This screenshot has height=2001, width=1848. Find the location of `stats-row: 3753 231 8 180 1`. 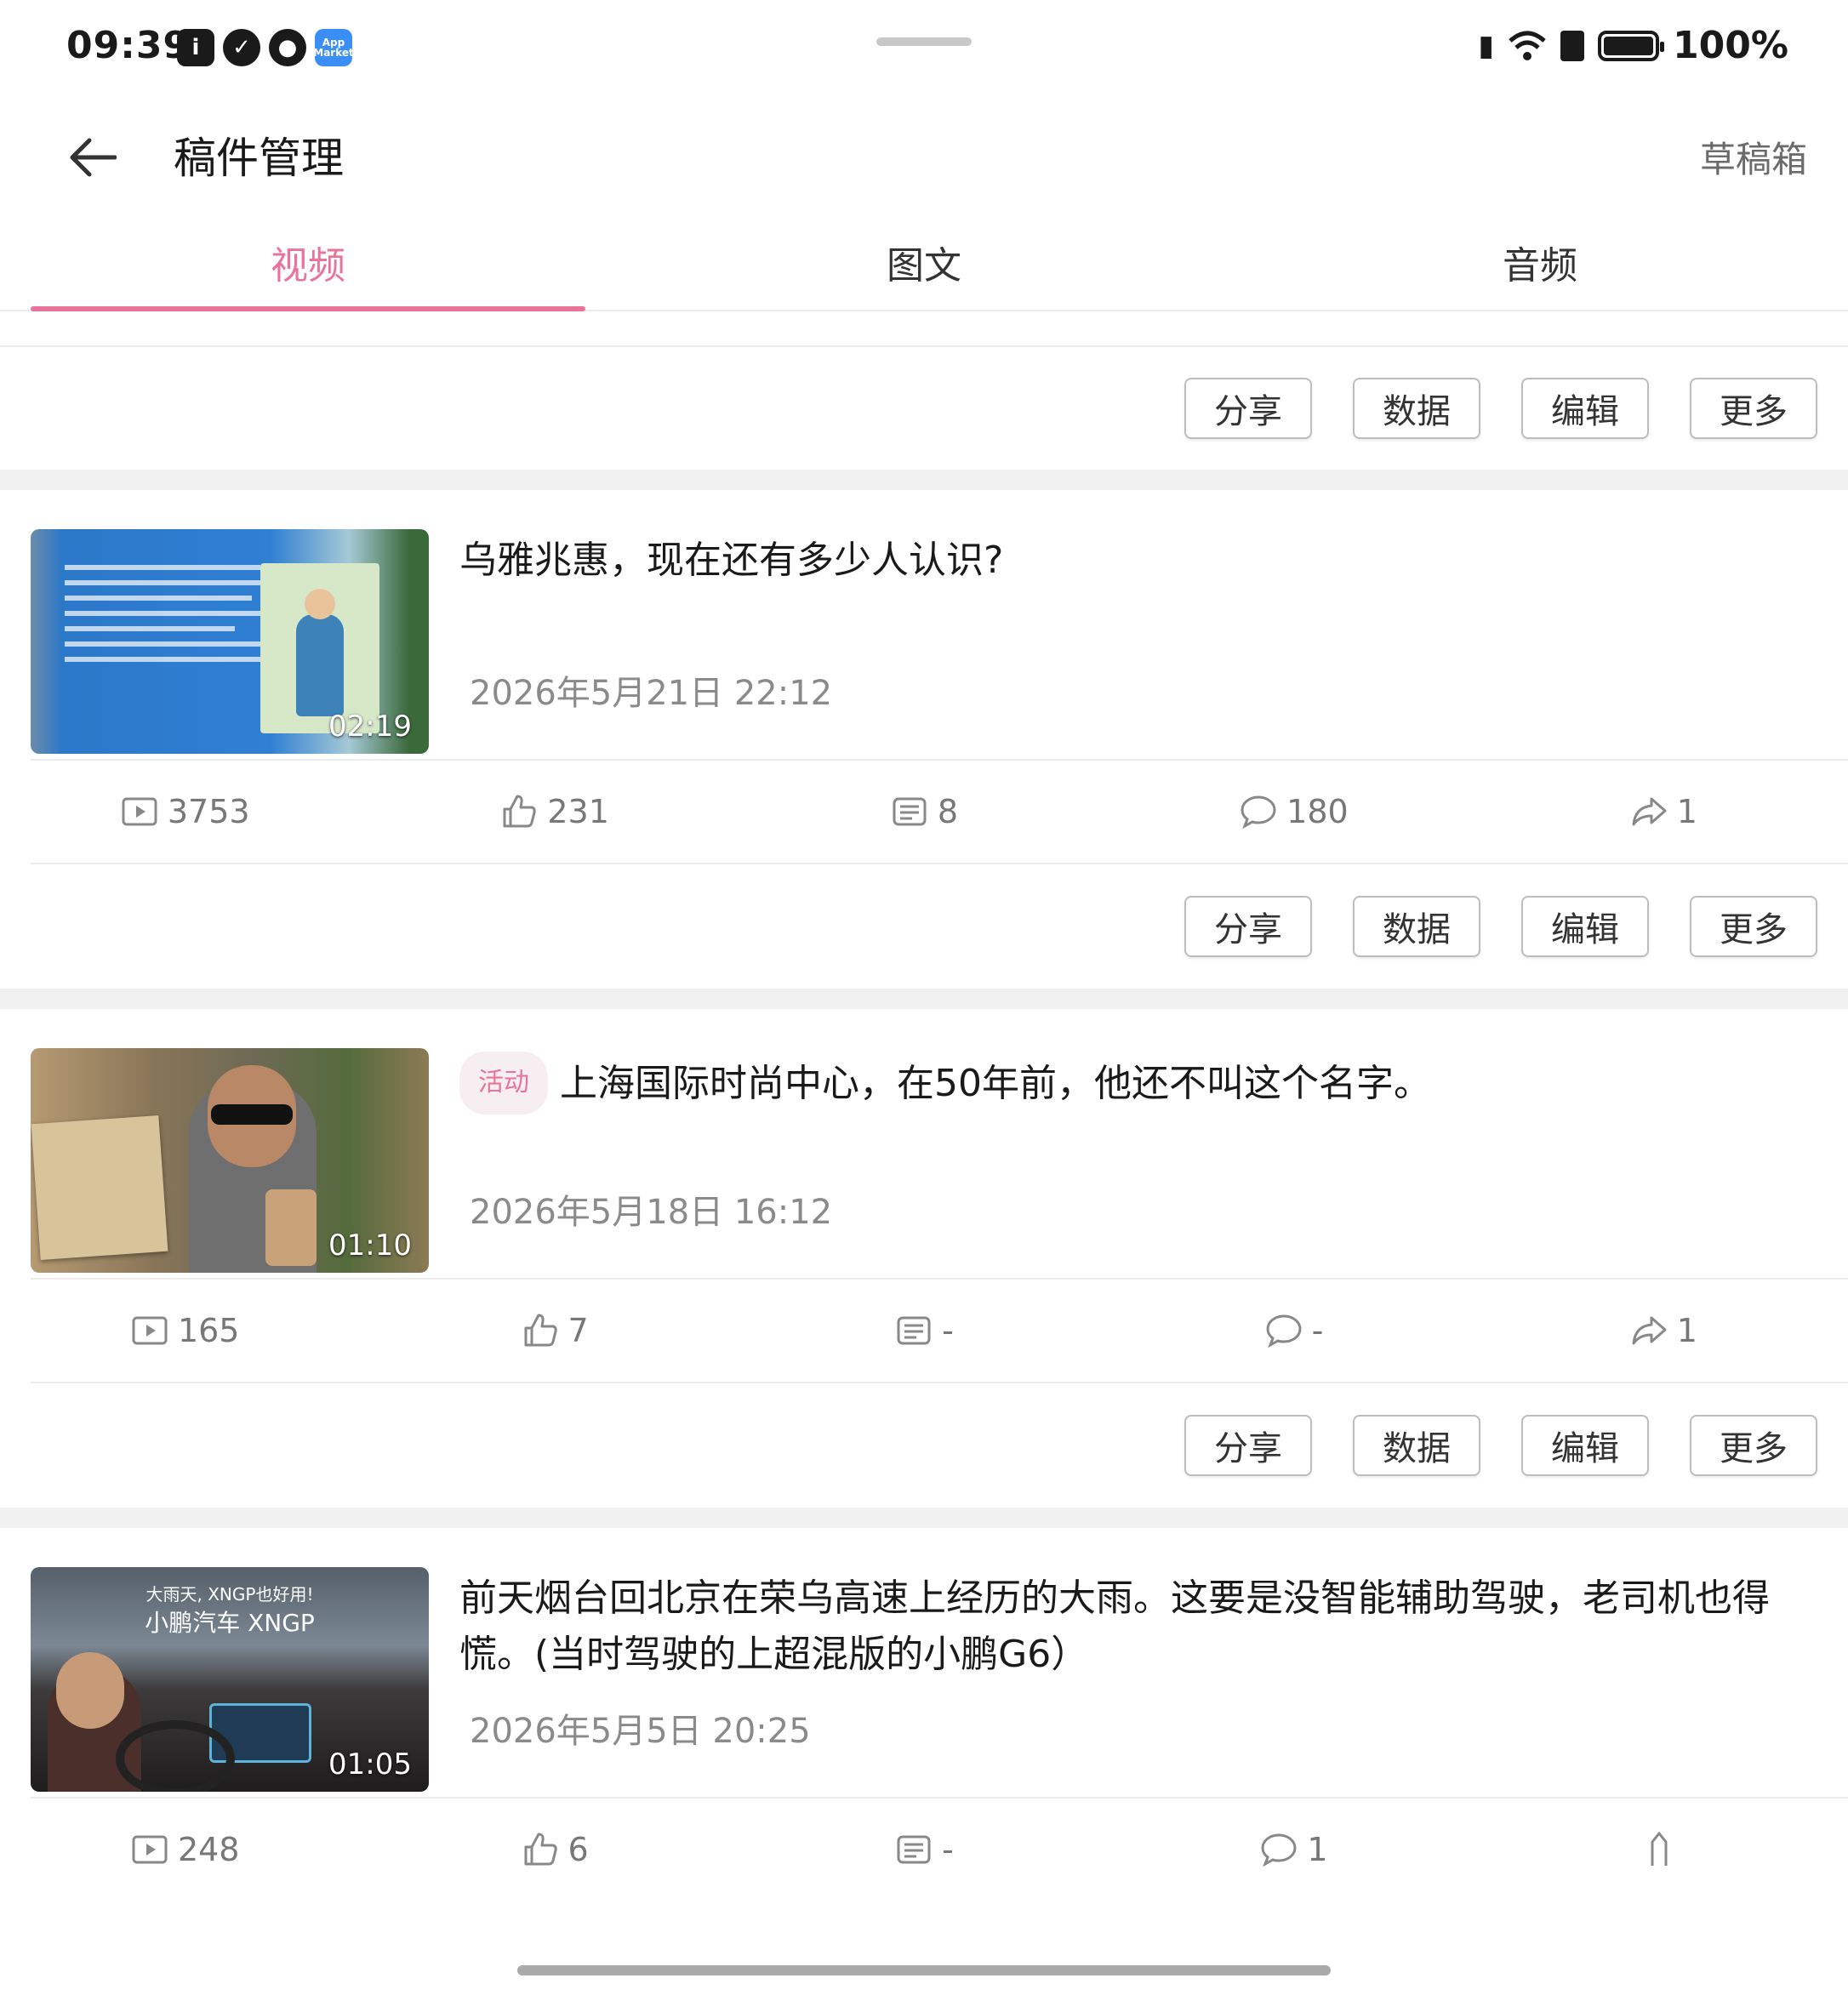

stats-row: 3753 231 8 180 1 is located at coordinates (924, 812).